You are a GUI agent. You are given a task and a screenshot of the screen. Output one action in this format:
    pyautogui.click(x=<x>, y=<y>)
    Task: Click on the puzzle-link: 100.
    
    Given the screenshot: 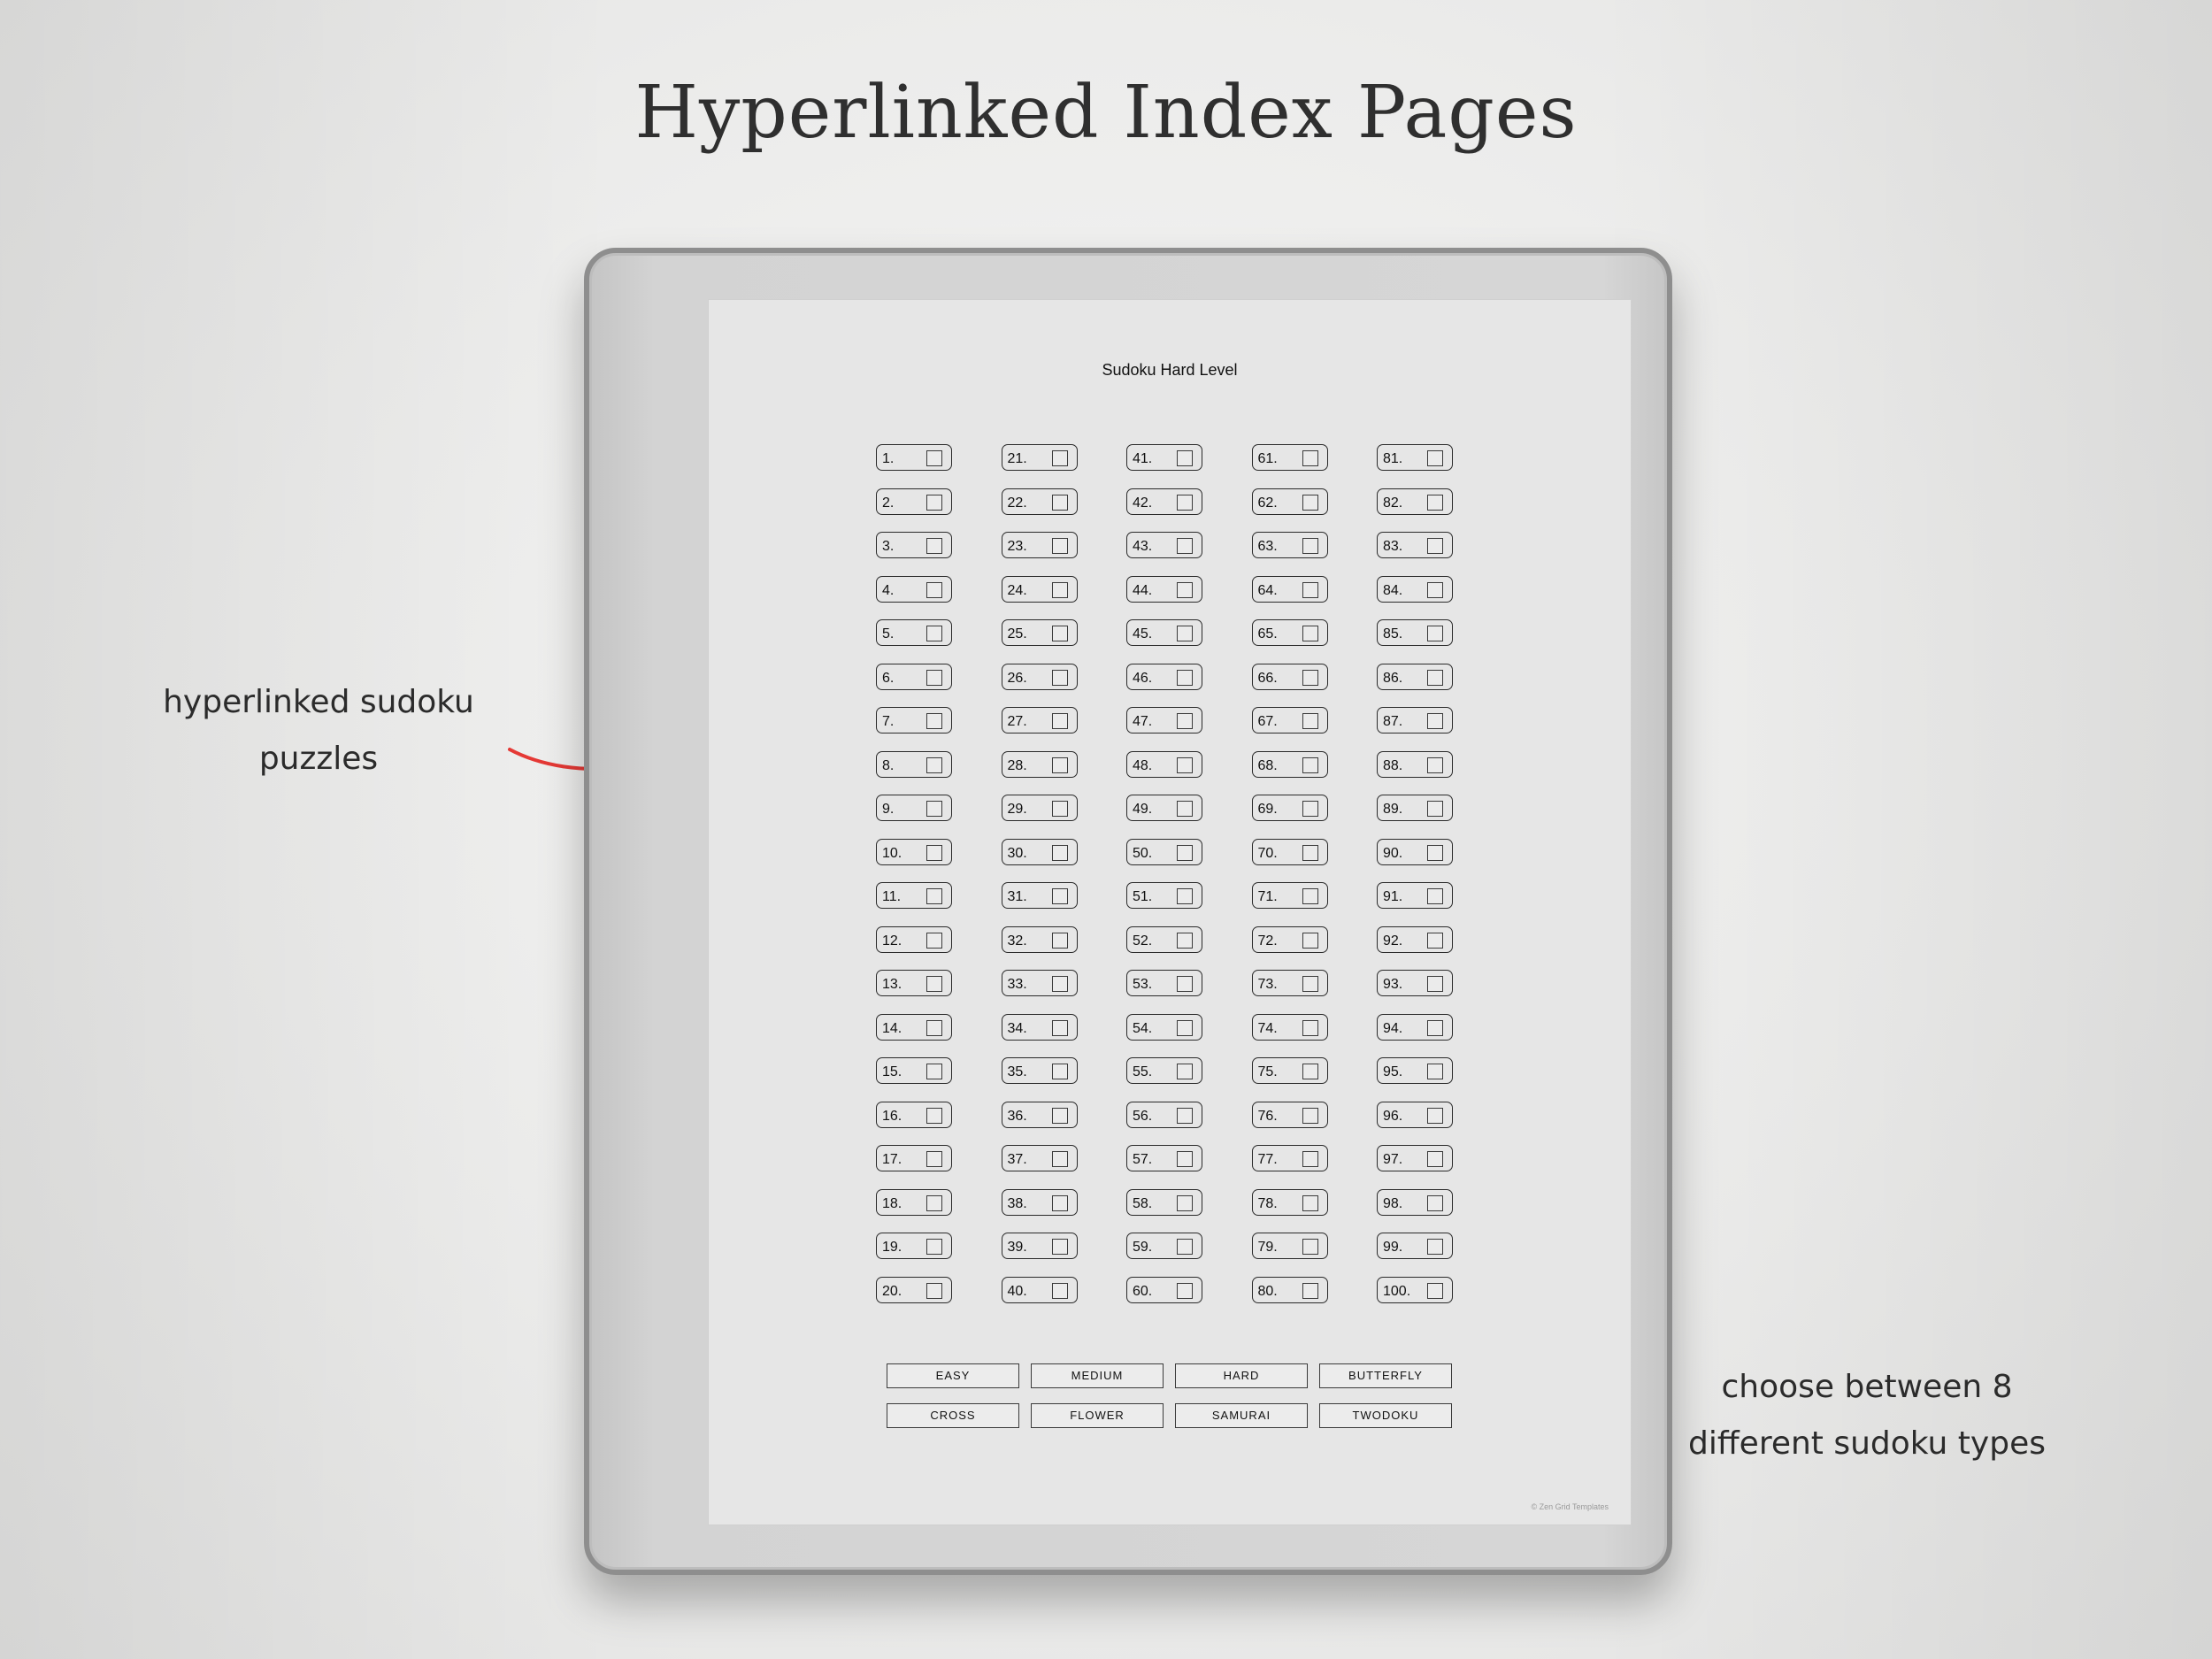 What is the action you would take?
    pyautogui.click(x=1415, y=1290)
    